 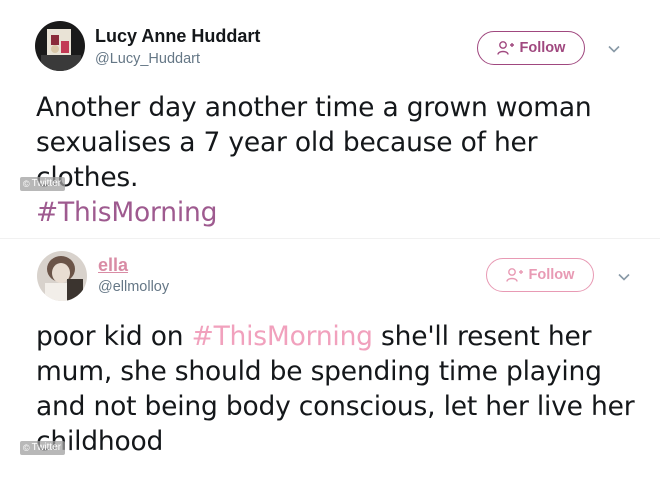 I want to click on user-handle: @Lucy_Huddart, so click(x=147, y=59).